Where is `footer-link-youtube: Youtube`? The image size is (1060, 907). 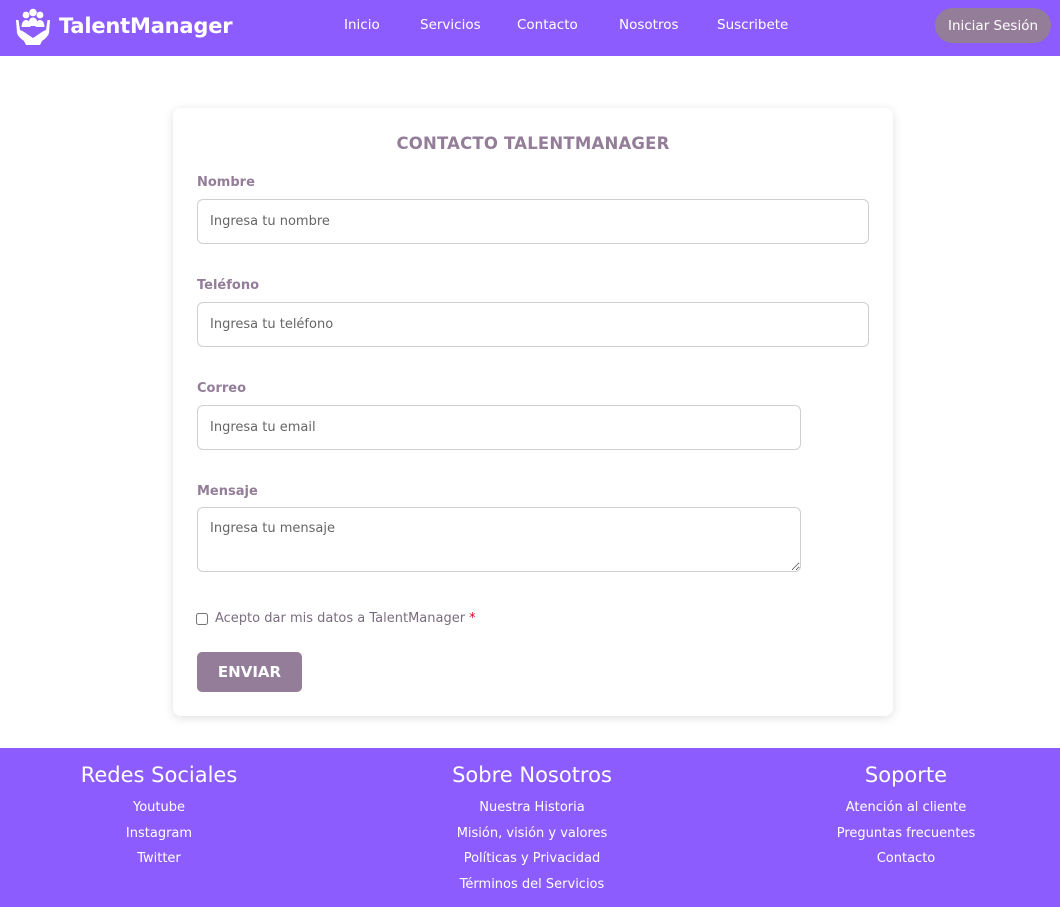
footer-link-youtube: Youtube is located at coordinates (159, 808).